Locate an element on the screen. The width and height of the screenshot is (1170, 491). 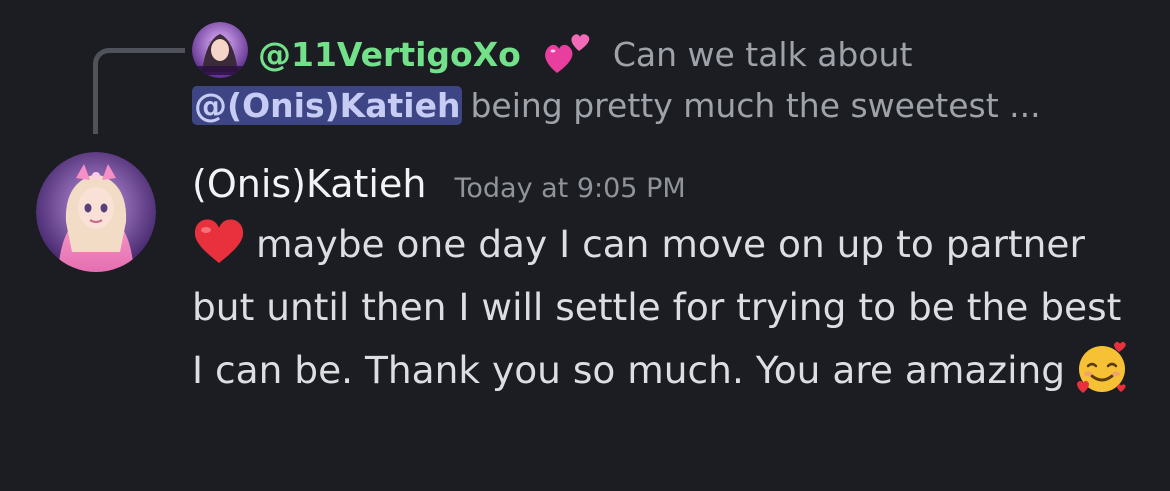
avatar-vertigo-icon is located at coordinates (220, 50).